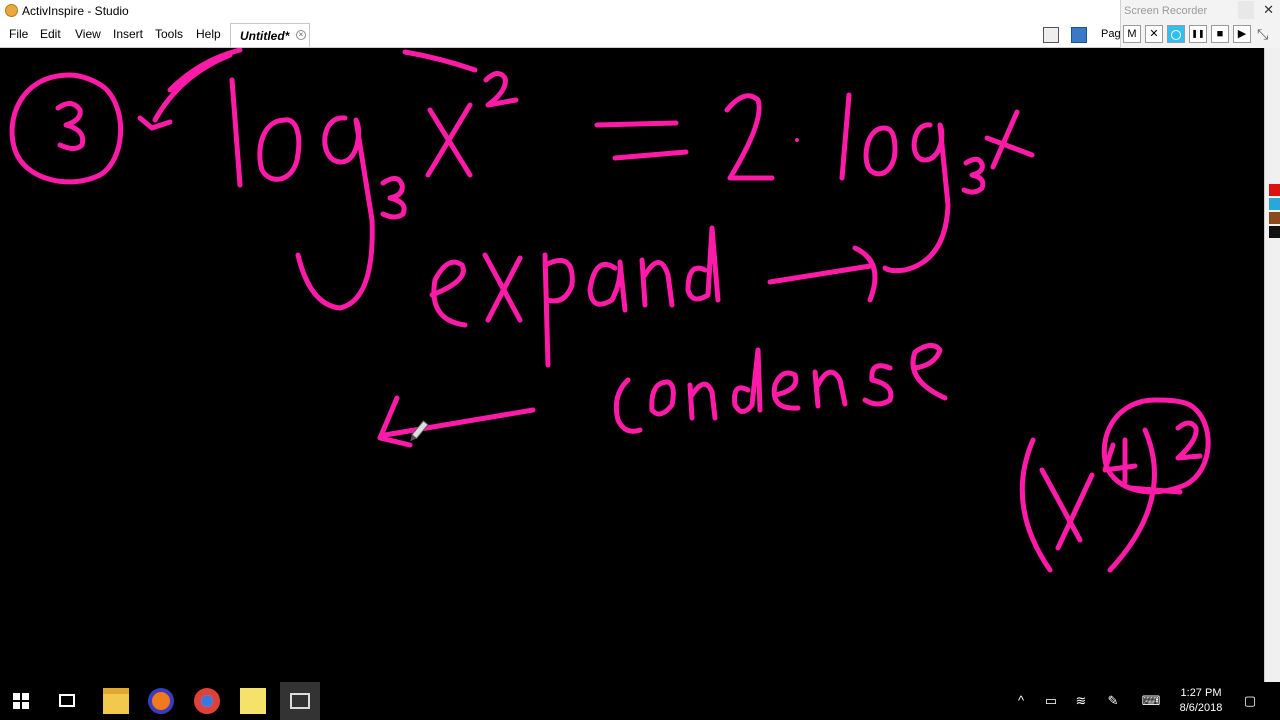 The height and width of the screenshot is (720, 1280). I want to click on window-title: ActivInspire - Studio, so click(75, 11).